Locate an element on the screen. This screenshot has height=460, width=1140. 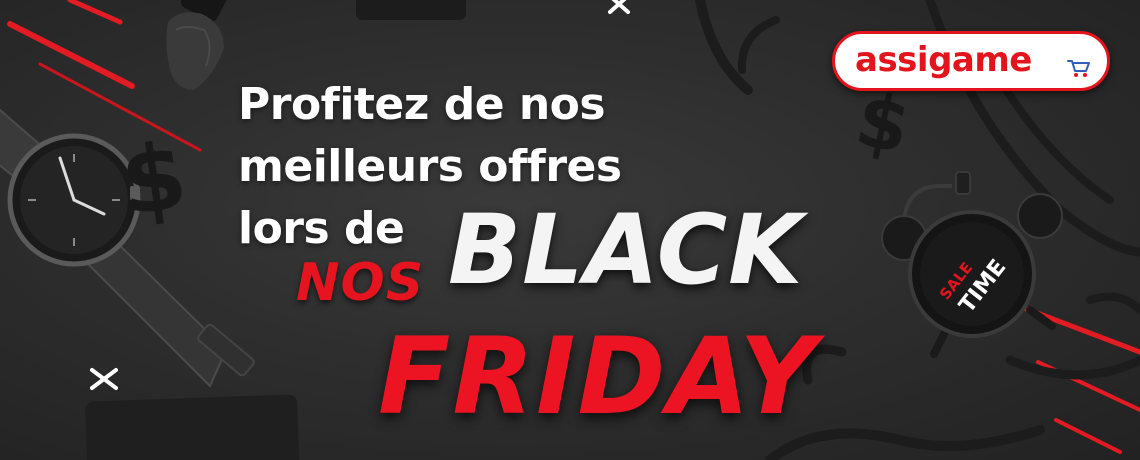
brand-logo-text: assigame is located at coordinates (943, 60).